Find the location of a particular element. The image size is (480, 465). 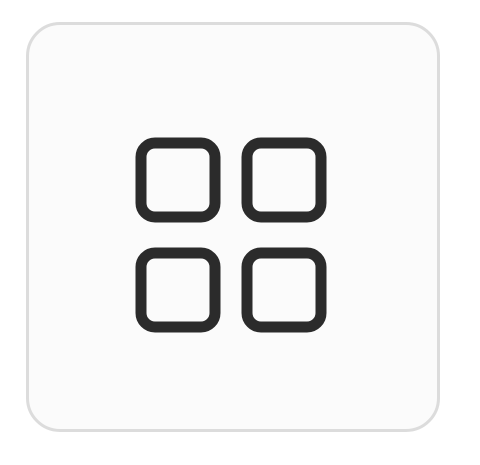

grid-square-top-right is located at coordinates (284, 180).